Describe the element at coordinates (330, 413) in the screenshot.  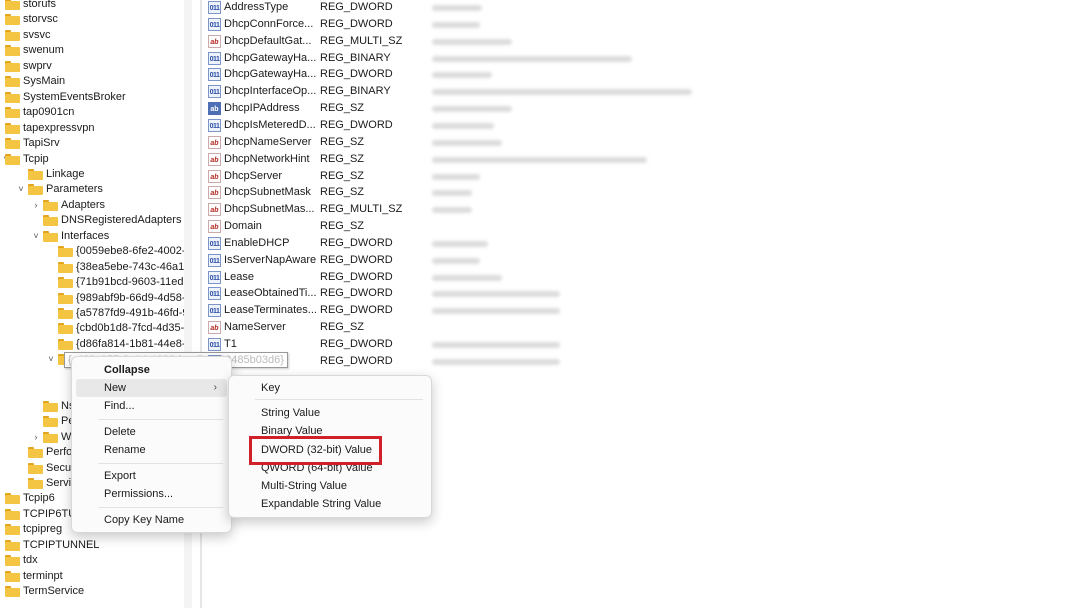
I see `new-item-string-value: String Value` at that location.